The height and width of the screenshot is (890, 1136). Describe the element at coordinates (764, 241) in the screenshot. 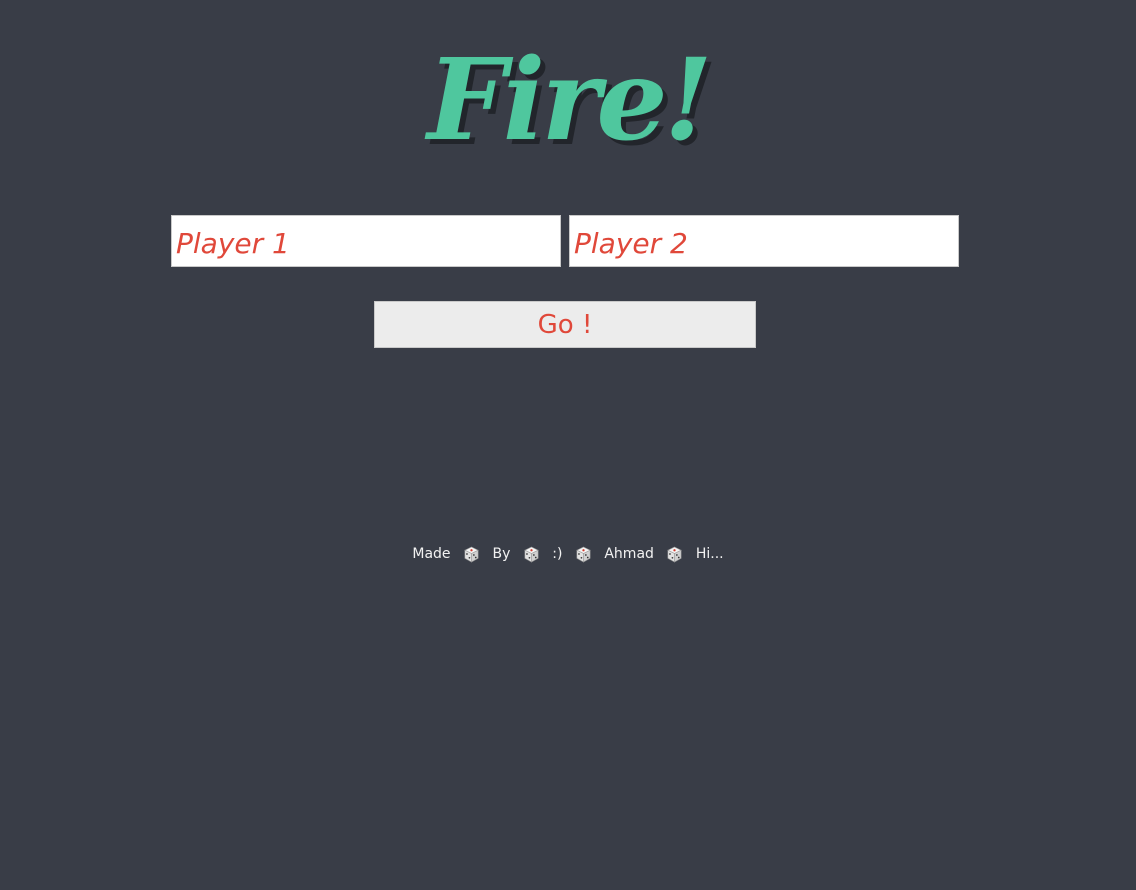

I see `player-2-input` at that location.